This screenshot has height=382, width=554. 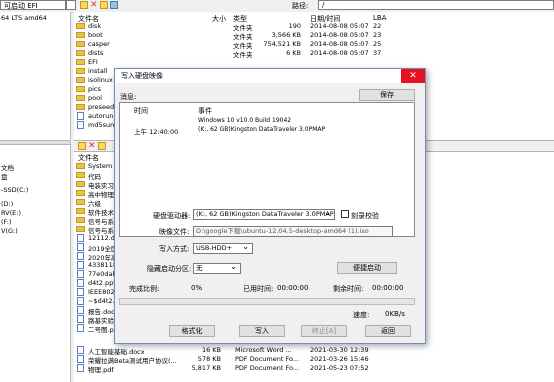 I want to click on drive-select: (K:, 62 GB)Kingston DataTraveler 3.0PMAP, so click(x=264, y=214).